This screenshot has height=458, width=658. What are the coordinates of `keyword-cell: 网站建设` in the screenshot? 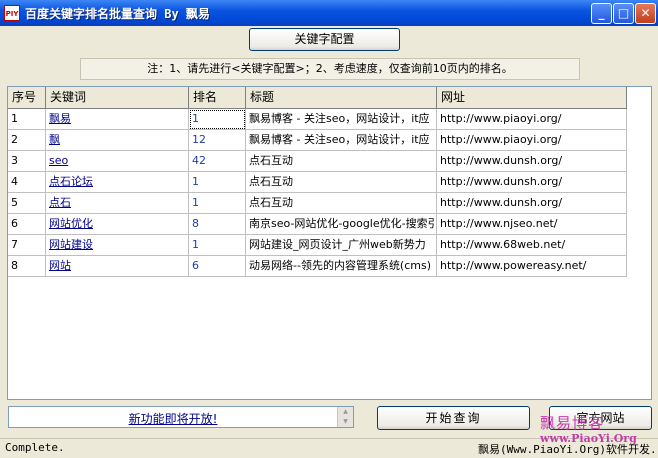 It's located at (117, 245).